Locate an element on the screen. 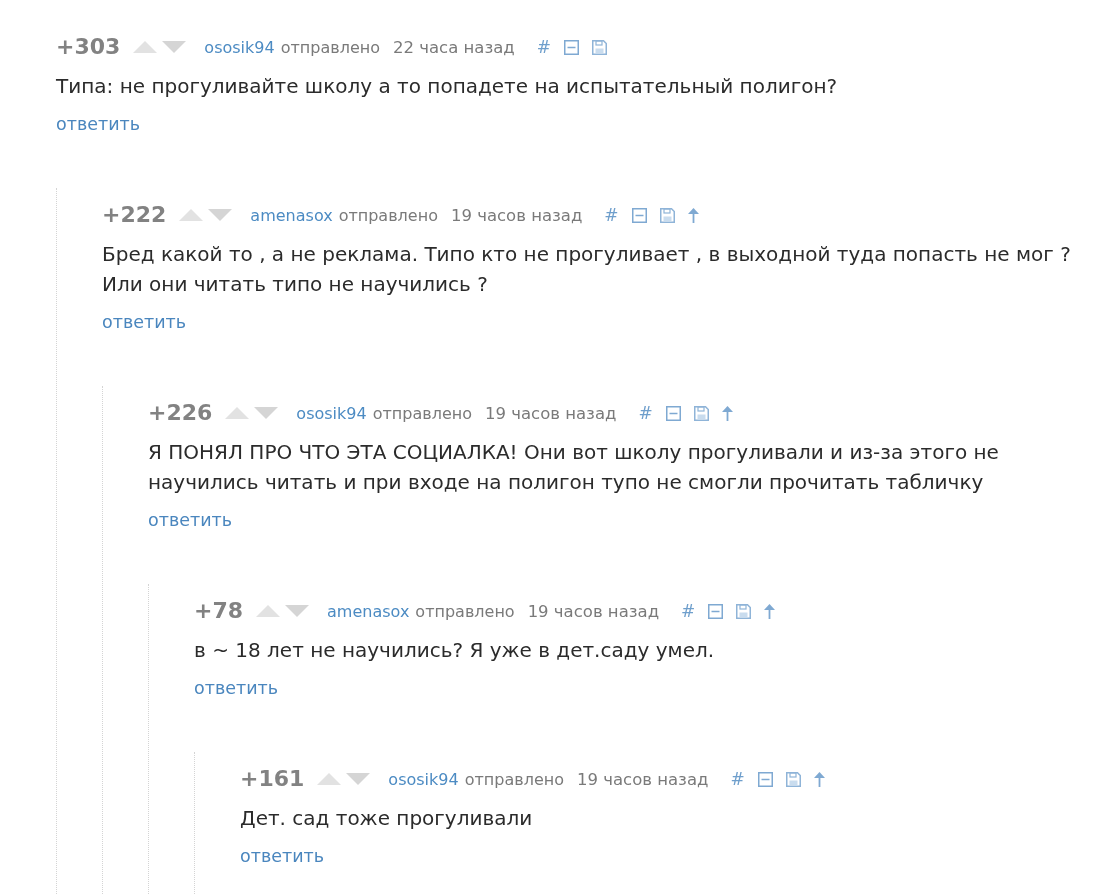 The image size is (1107, 894). rating-score: +226 is located at coordinates (180, 413).